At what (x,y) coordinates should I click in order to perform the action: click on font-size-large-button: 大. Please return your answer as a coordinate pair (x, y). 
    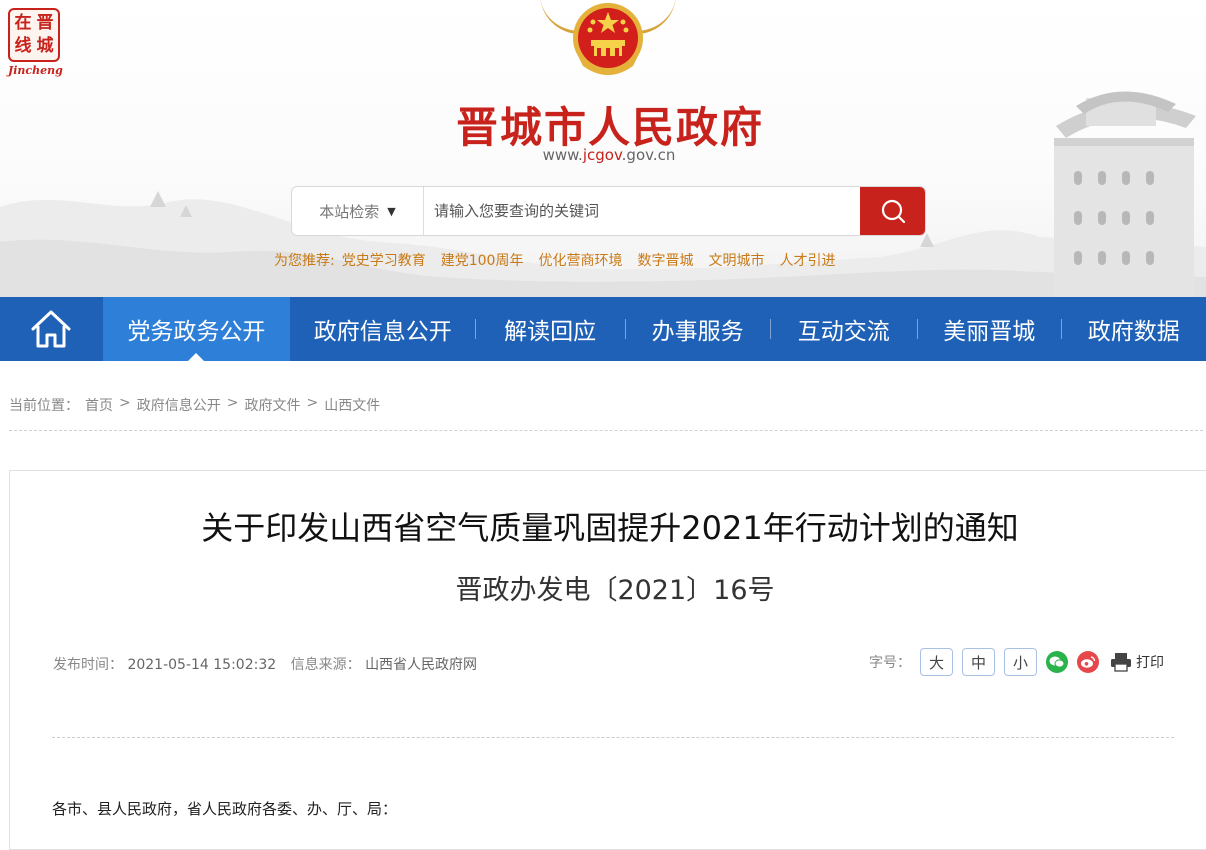
    Looking at the image, I should click on (936, 662).